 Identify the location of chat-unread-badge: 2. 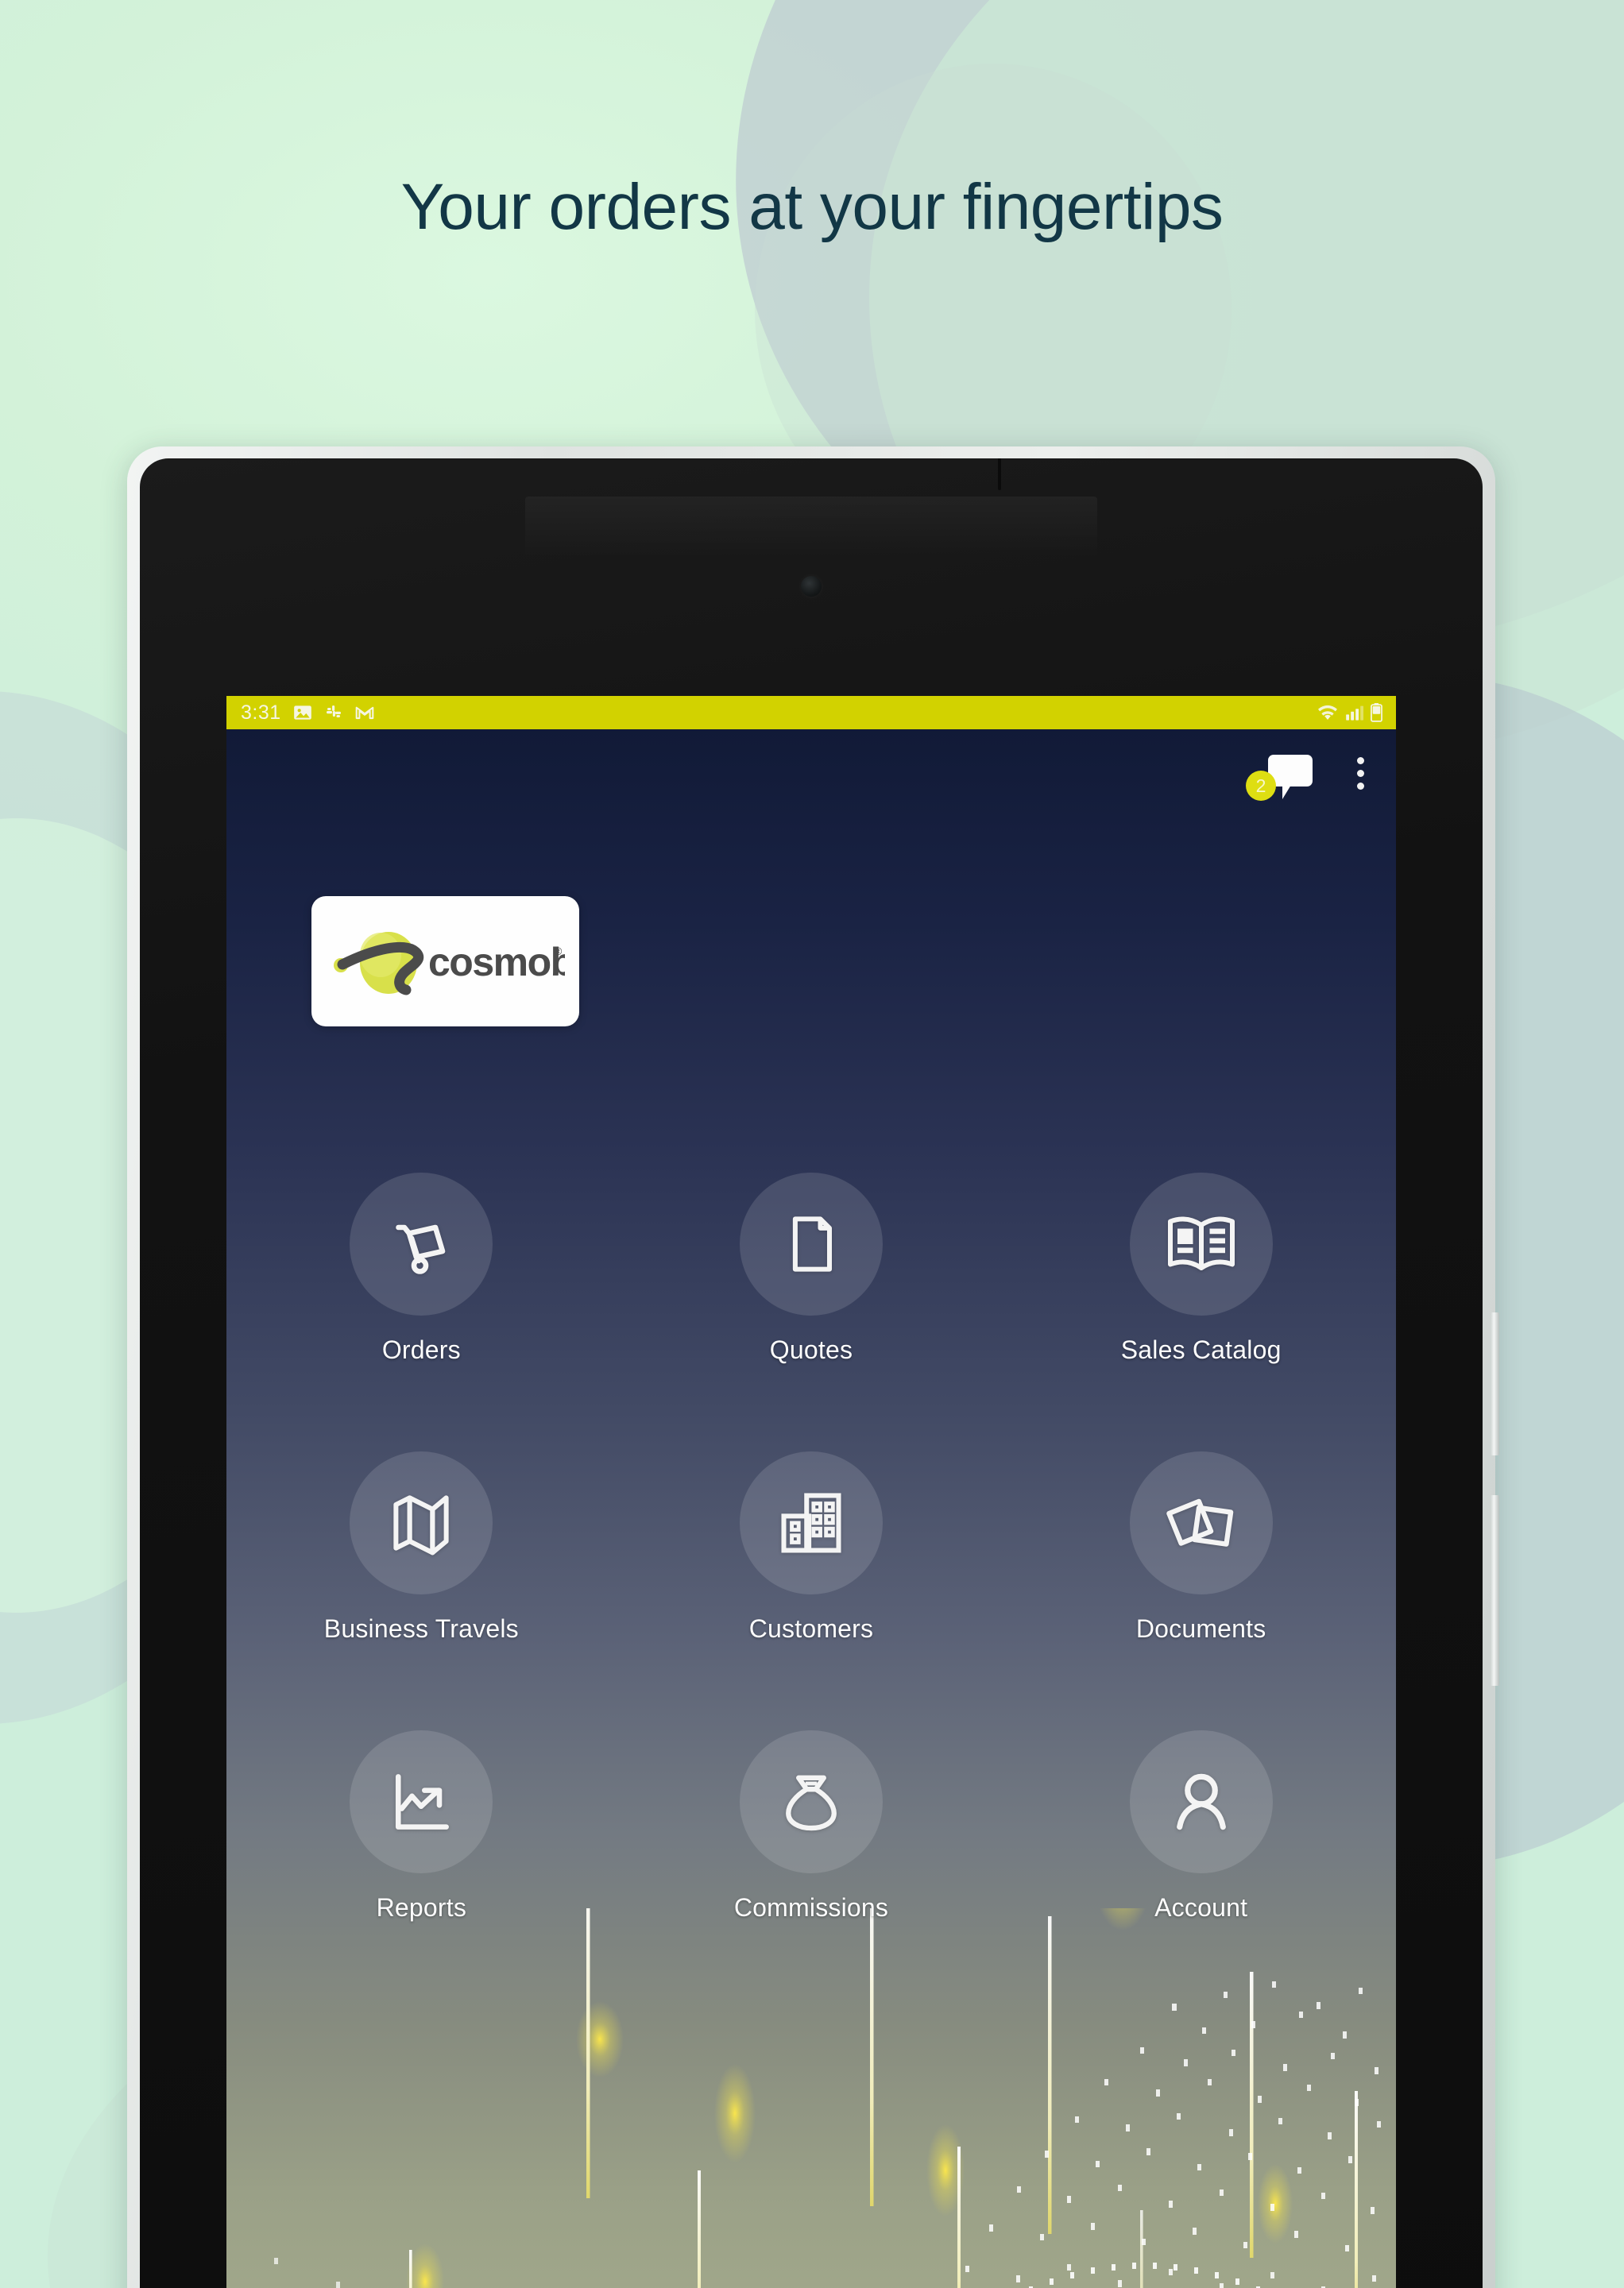
(1261, 786).